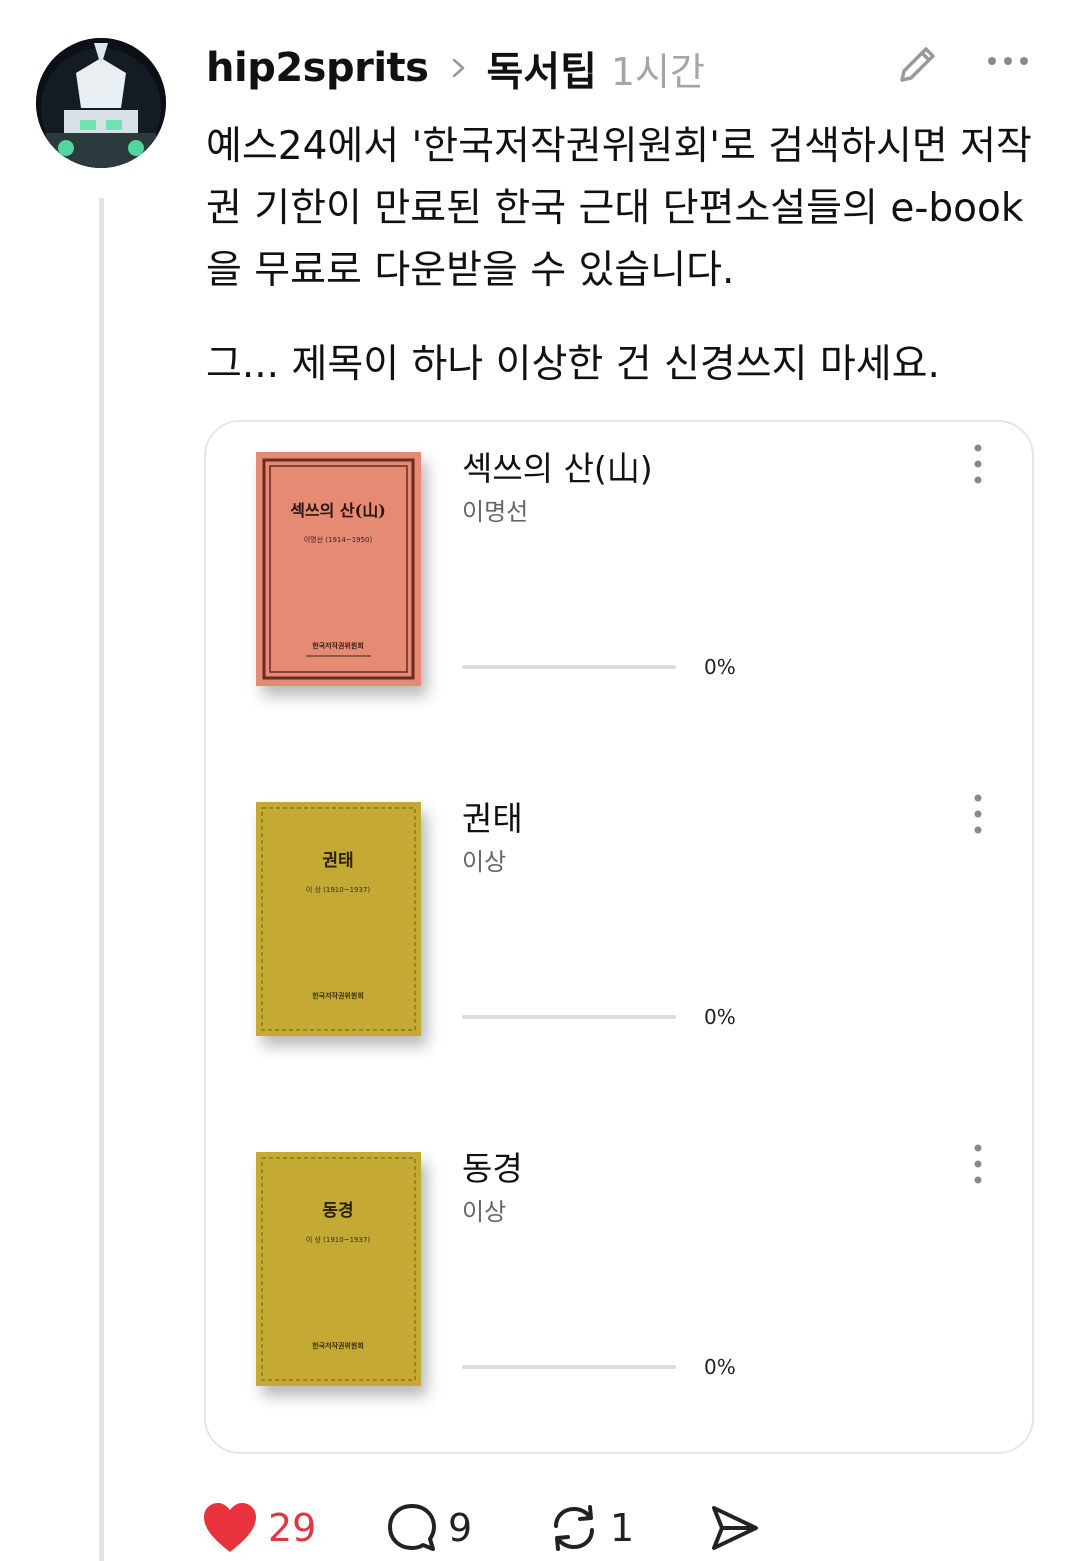  Describe the element at coordinates (412, 1527) in the screenshot. I see `comment-icon` at that location.